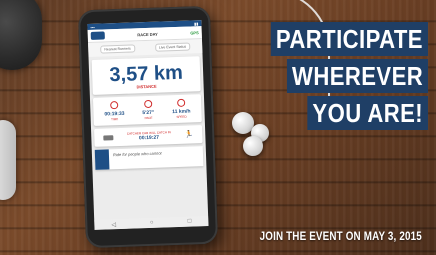 This screenshot has height=255, width=436. I want to click on stat-speed: 11 km/h SPEED, so click(181, 109).